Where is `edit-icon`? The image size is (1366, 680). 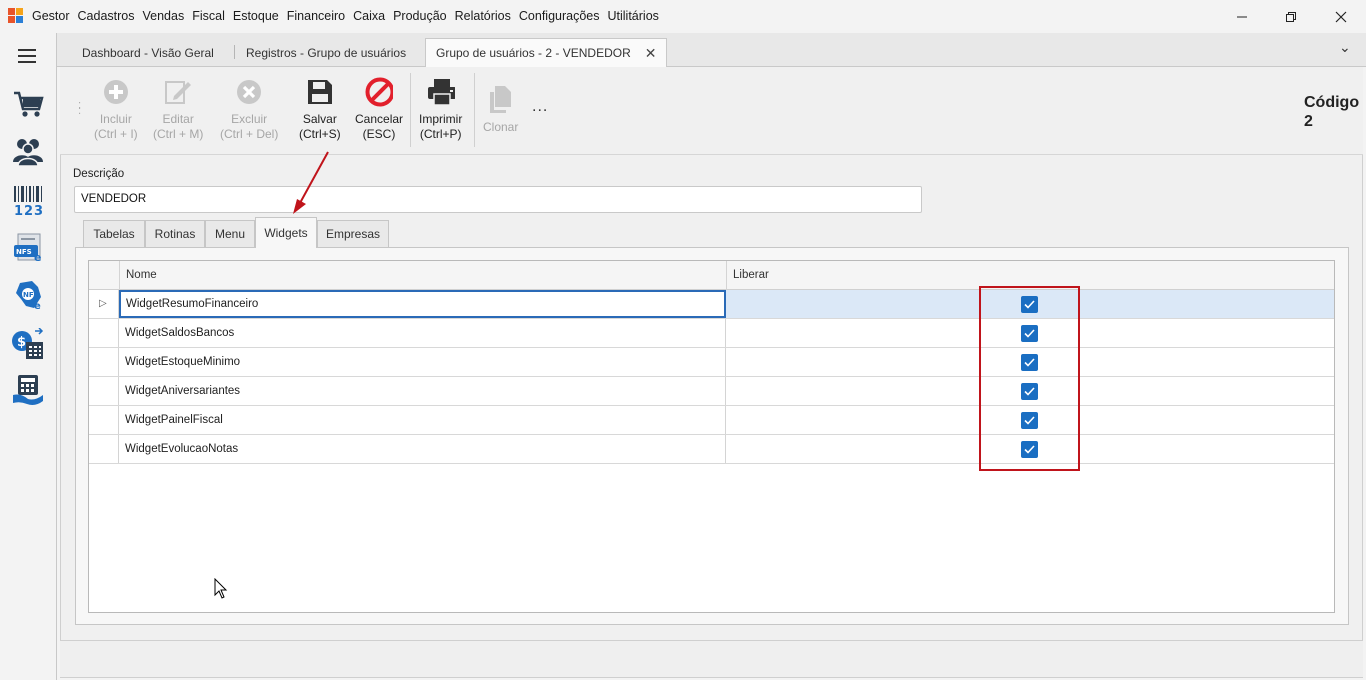 edit-icon is located at coordinates (178, 92).